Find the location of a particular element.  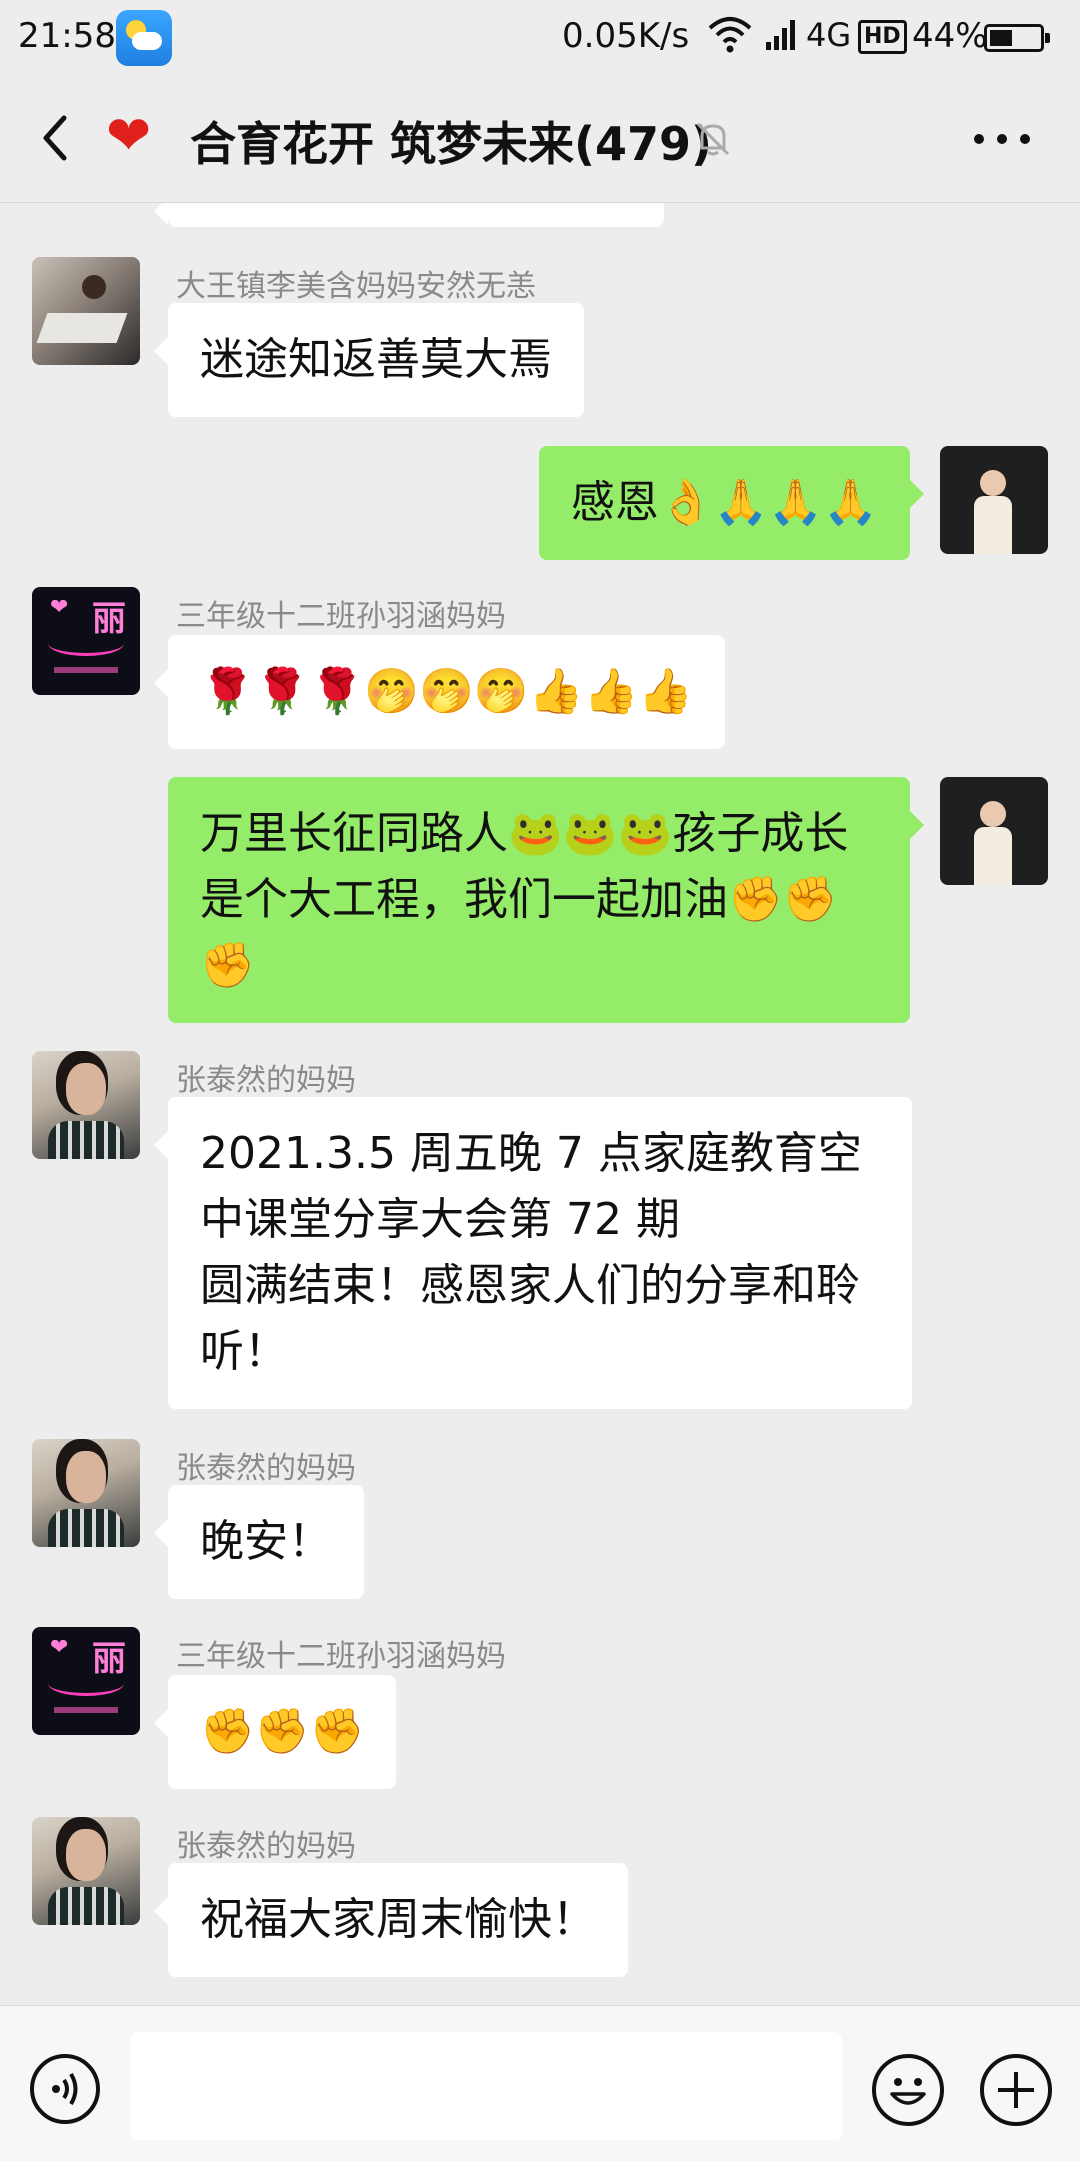

weather-icon is located at coordinates (144, 38).